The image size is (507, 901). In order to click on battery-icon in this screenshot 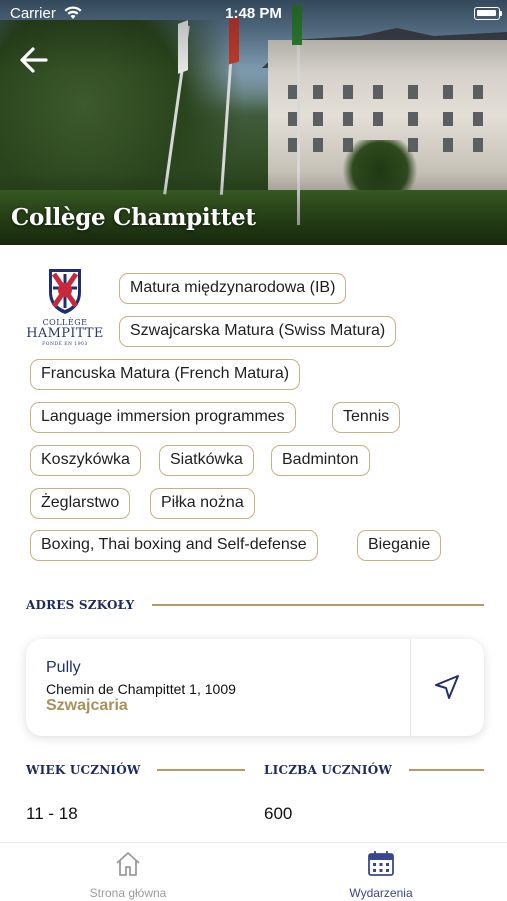, I will do `click(488, 13)`.